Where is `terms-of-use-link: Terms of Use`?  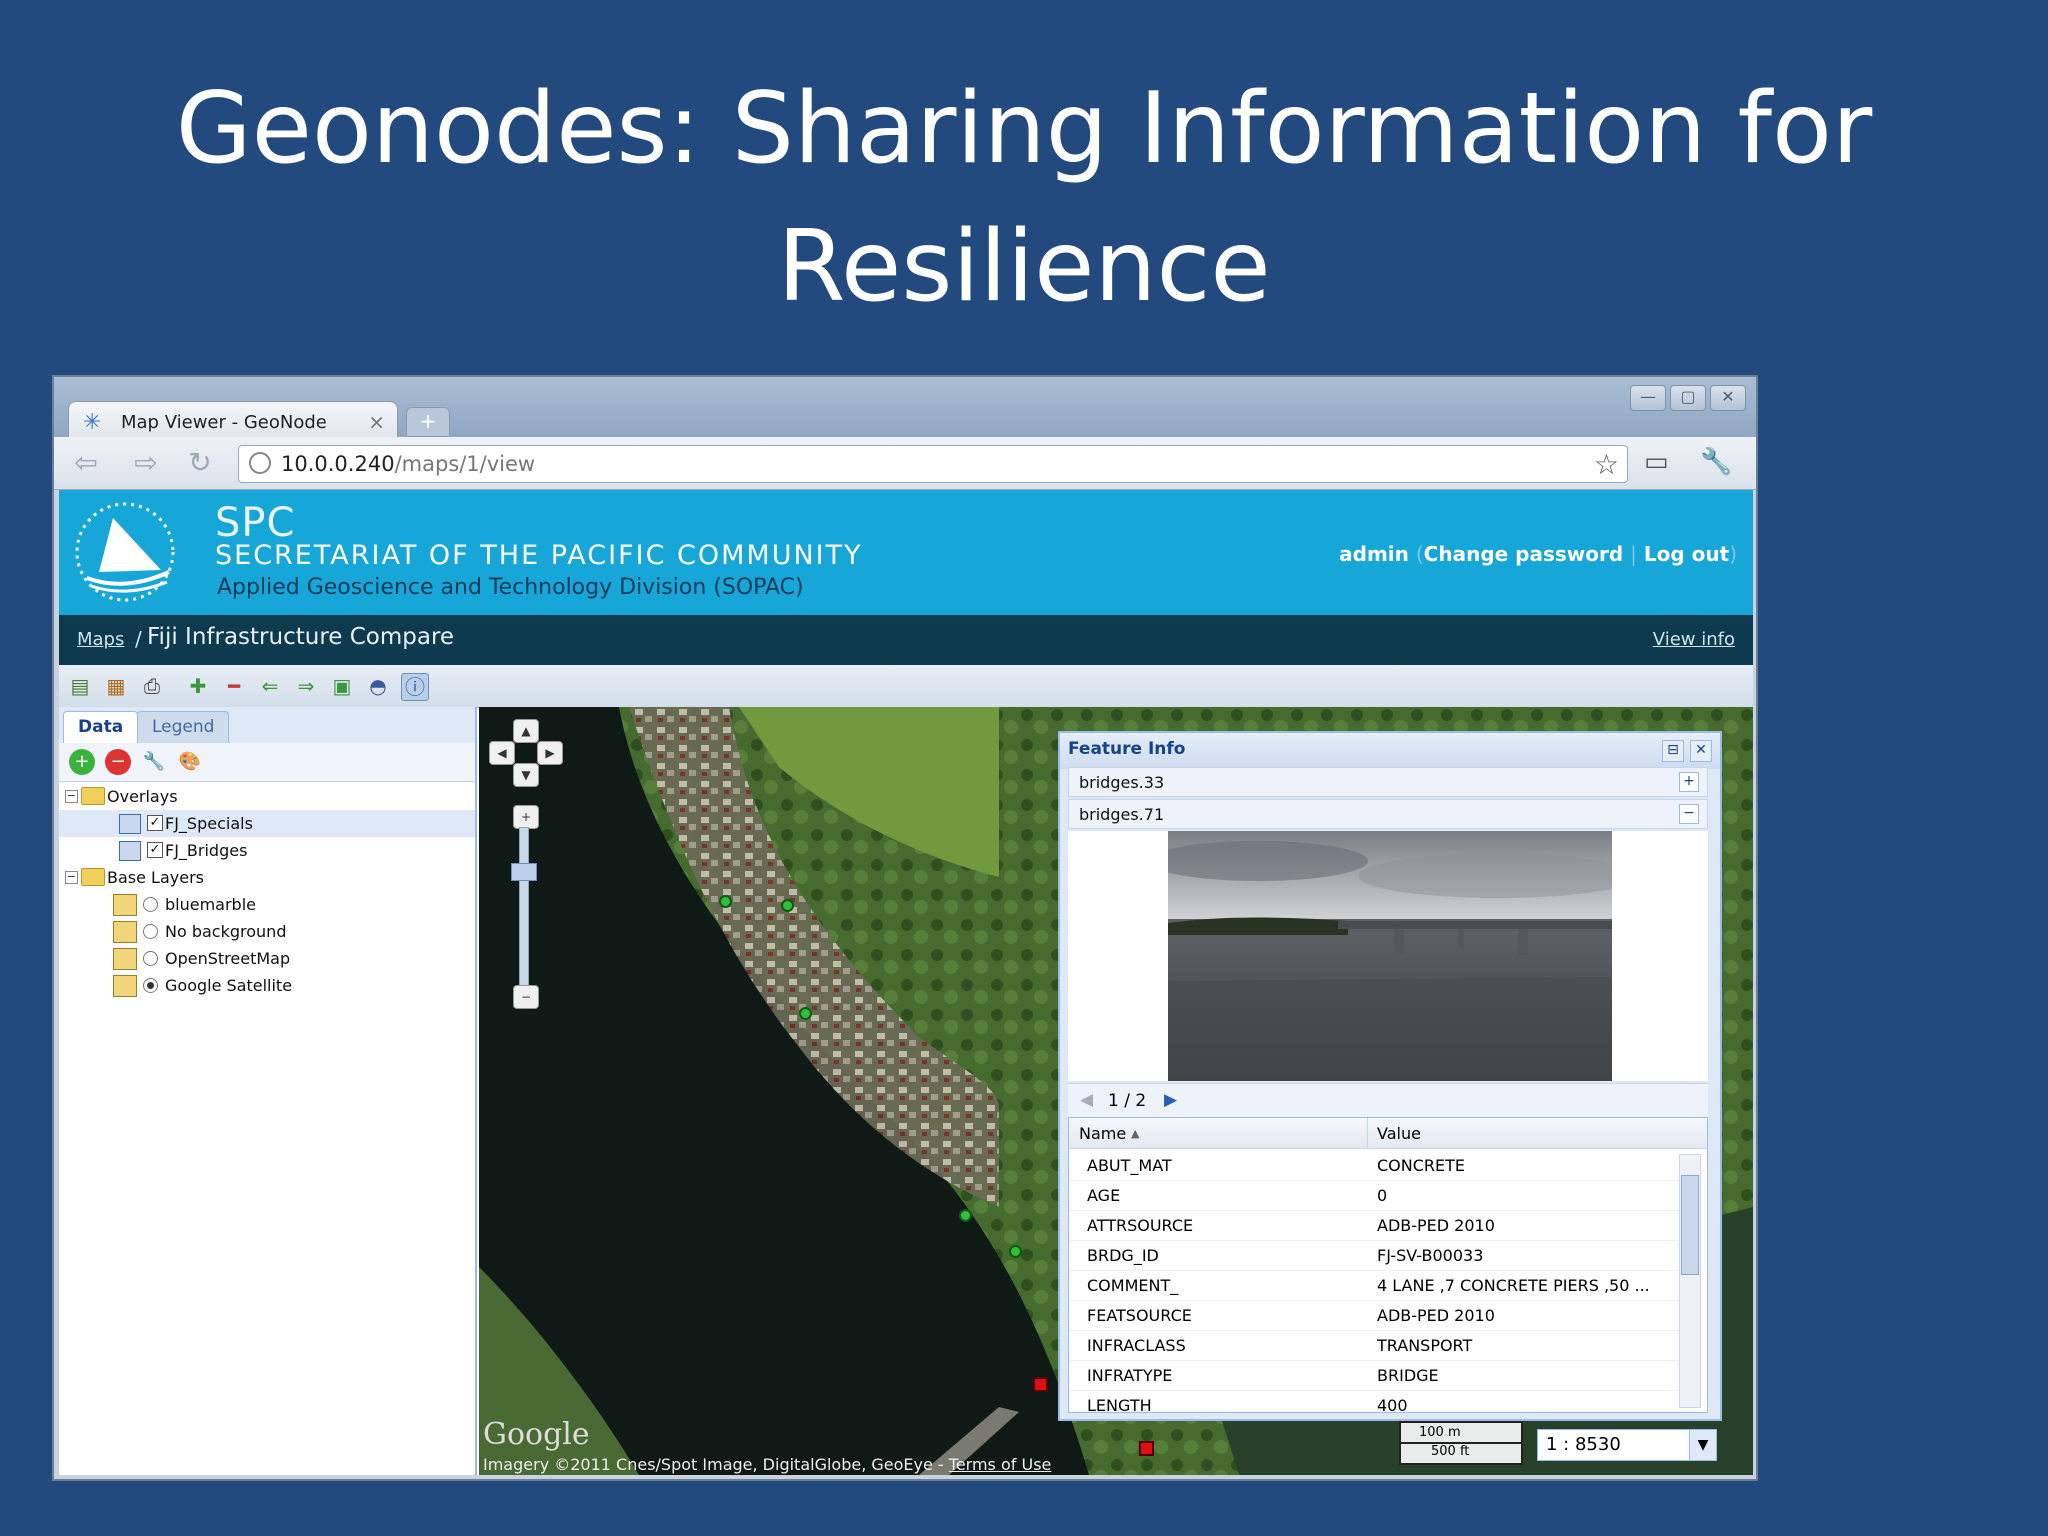
terms-of-use-link: Terms of Use is located at coordinates (1000, 1464).